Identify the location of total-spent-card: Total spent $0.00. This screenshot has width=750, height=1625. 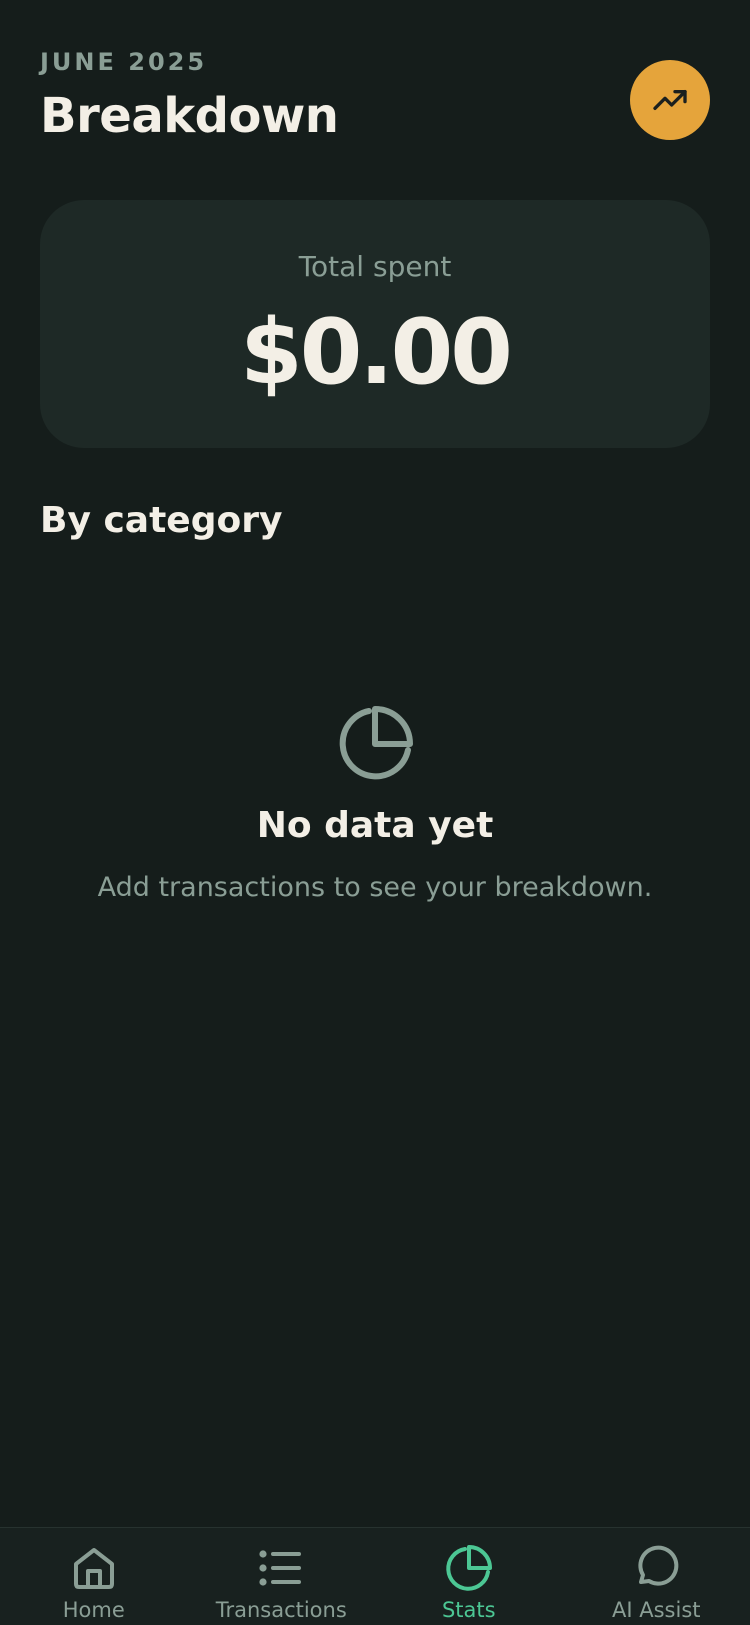
(375, 324).